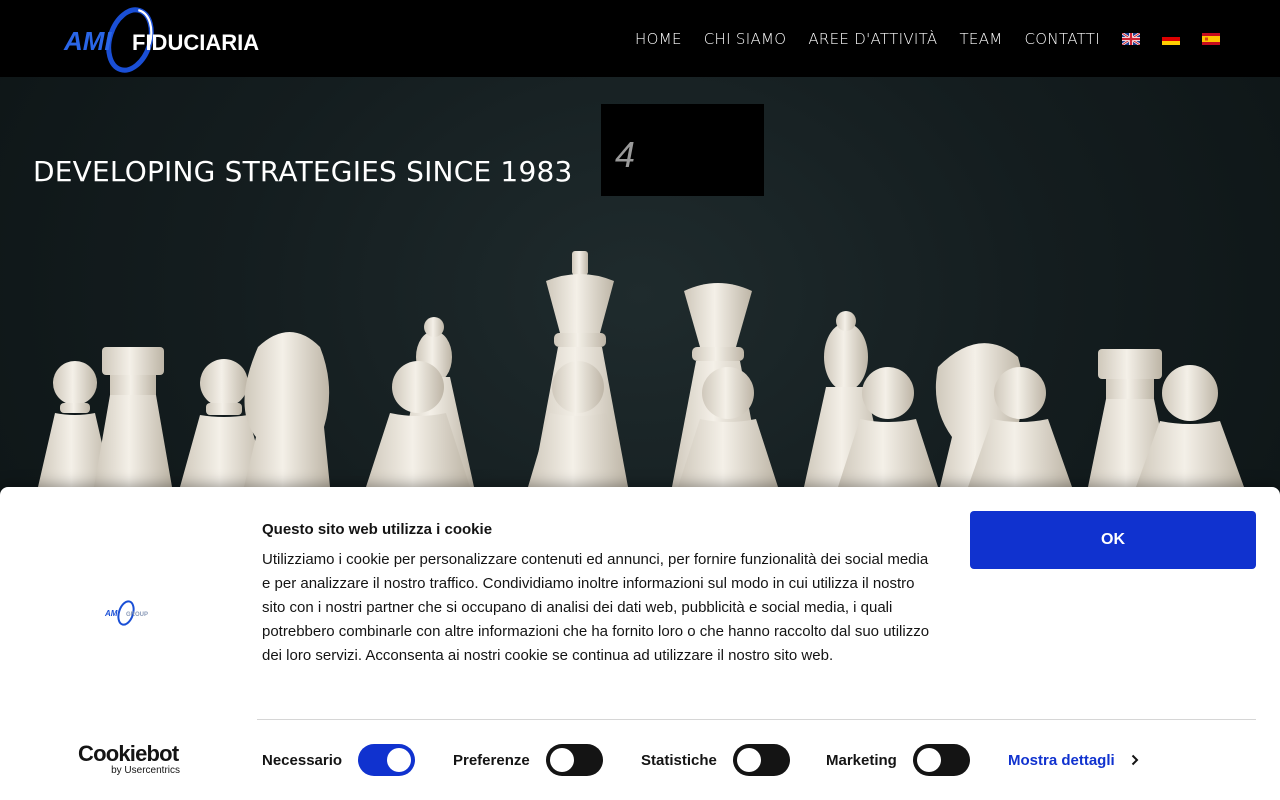  What do you see at coordinates (128, 753) in the screenshot?
I see `cookiebot-brand: Cookiebot` at bounding box center [128, 753].